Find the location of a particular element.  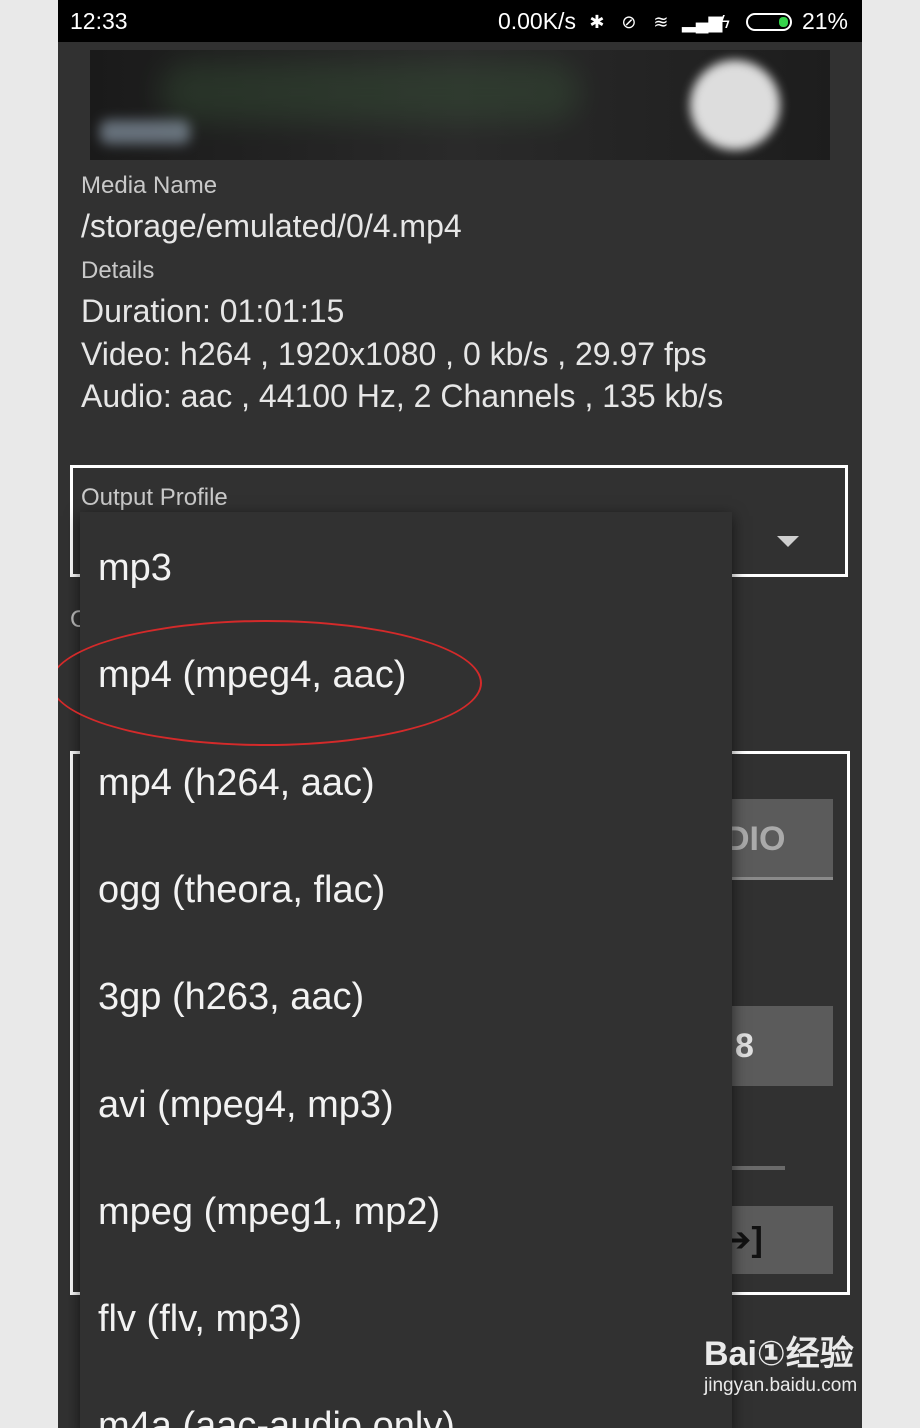

dropdown-option: m4a (aac-audio only) is located at coordinates (276, 1416).